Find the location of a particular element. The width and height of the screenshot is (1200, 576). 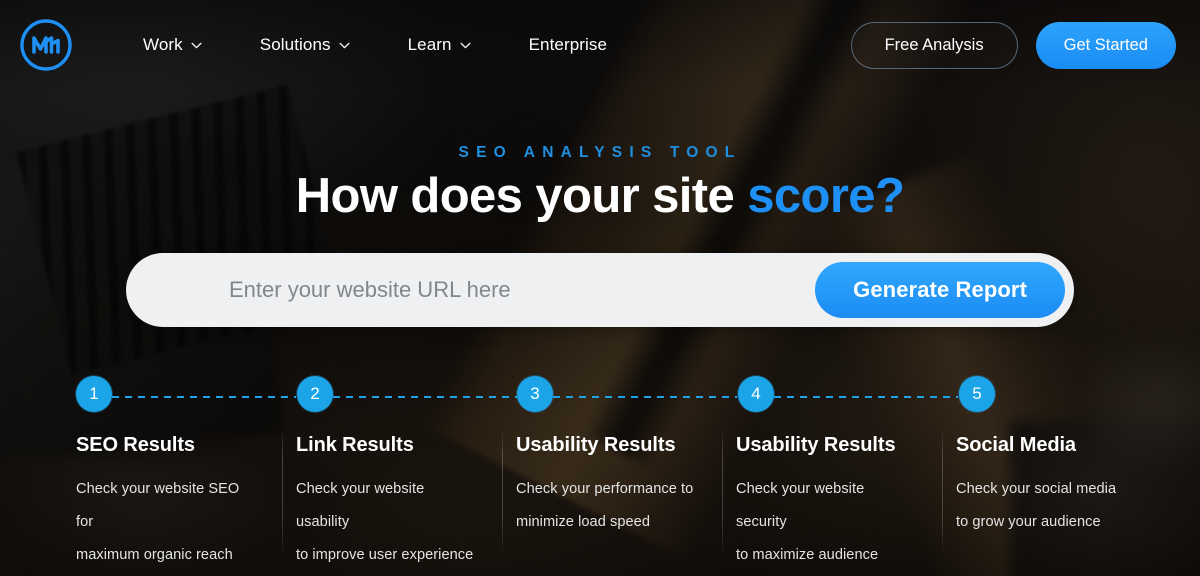

step-marker-5: 5 is located at coordinates (977, 394).